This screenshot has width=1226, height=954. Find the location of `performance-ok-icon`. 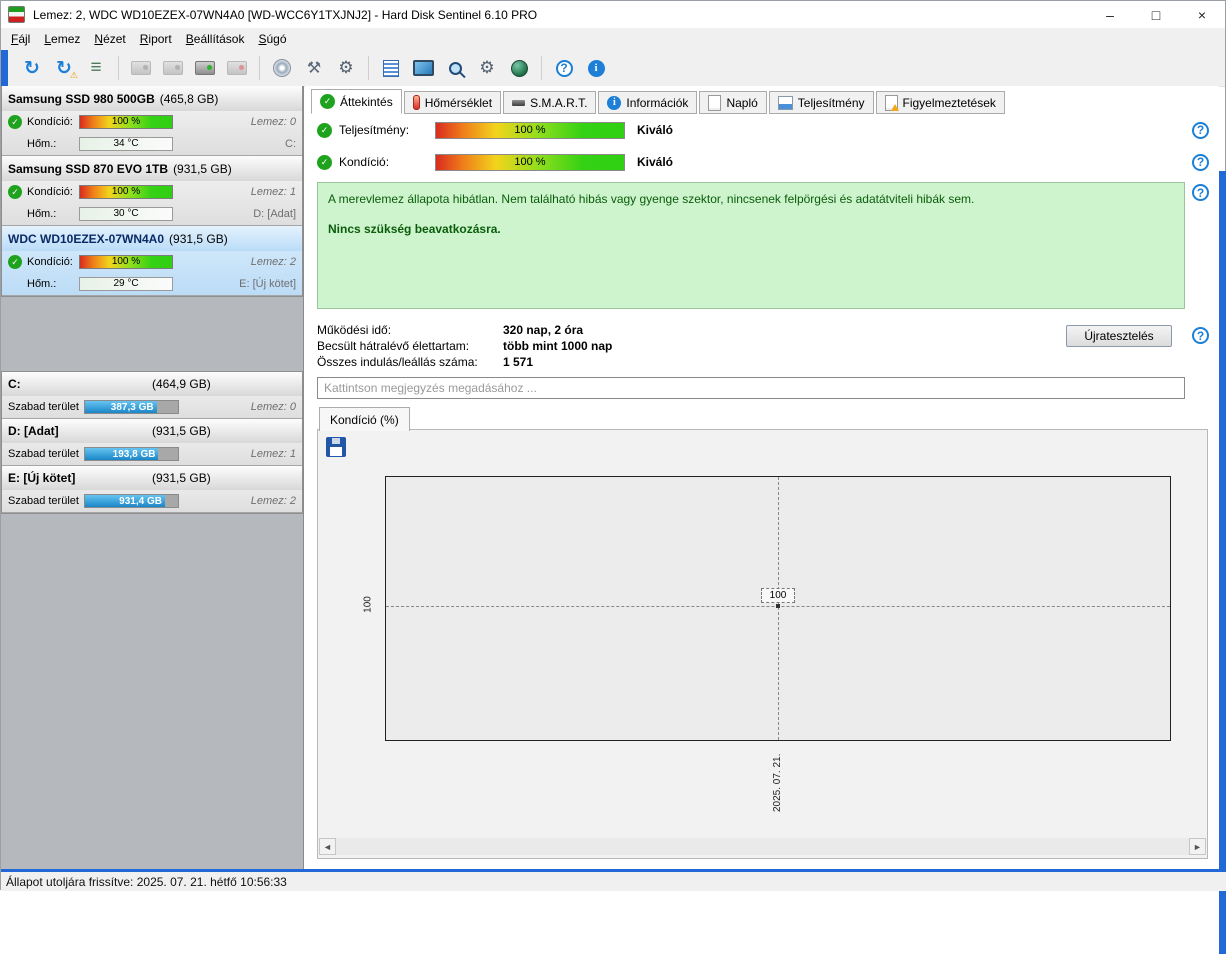

performance-ok-icon is located at coordinates (324, 130).